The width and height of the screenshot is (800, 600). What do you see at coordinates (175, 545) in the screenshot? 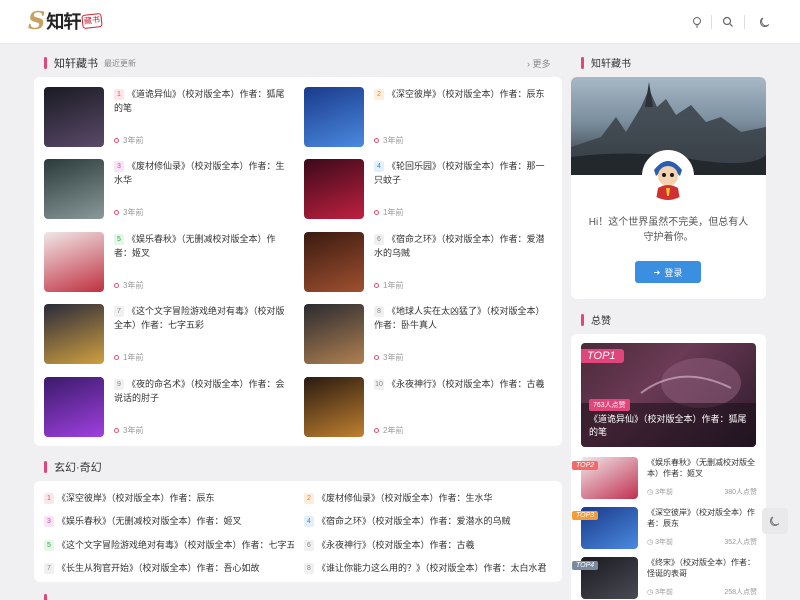
I see `list-item-text: 《这个文字冒险游戏绝对有毒》（校对版全本）作者：七字五彩` at bounding box center [175, 545].